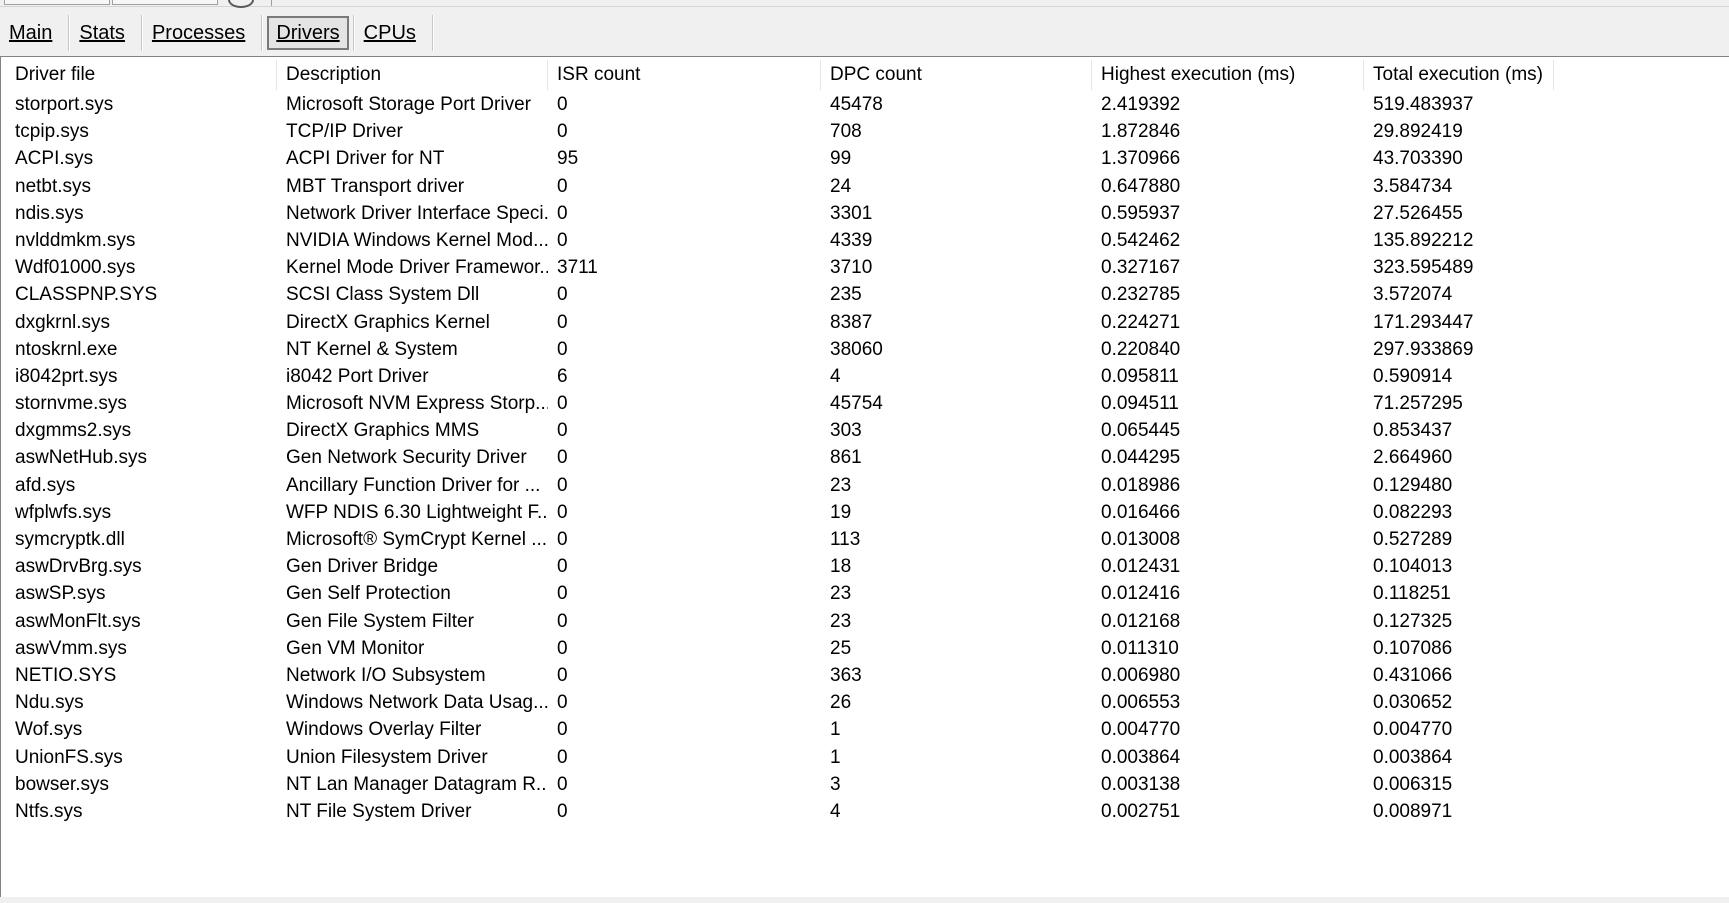  I want to click on cell-description: Gen VM Monitor, so click(355, 648).